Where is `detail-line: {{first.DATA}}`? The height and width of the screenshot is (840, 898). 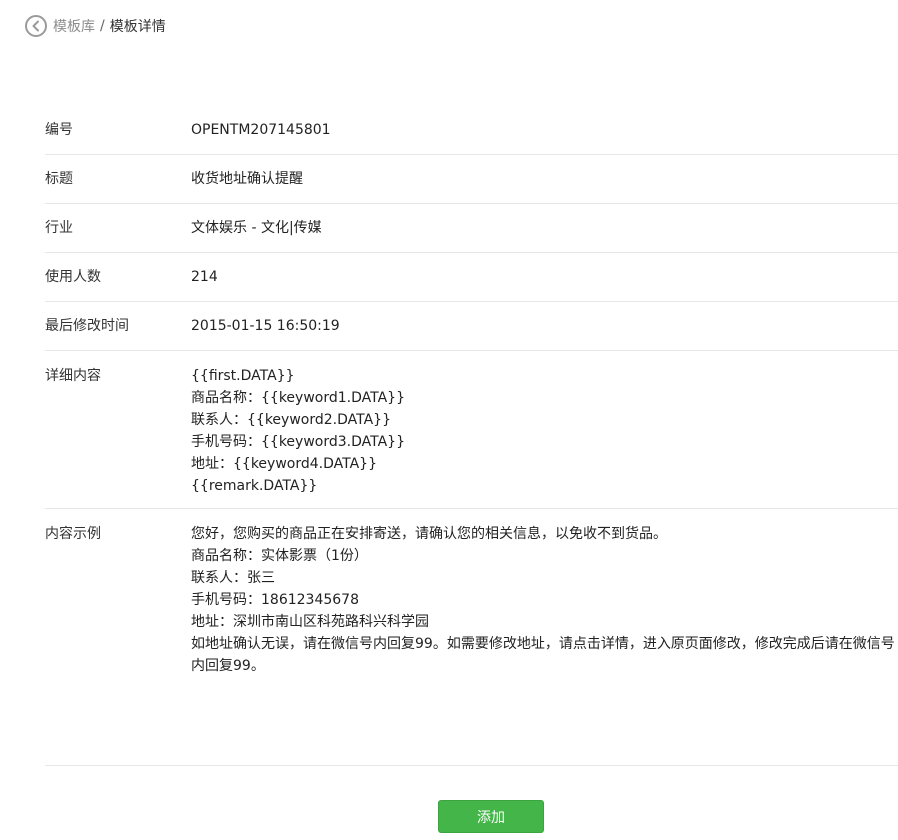 detail-line: {{first.DATA}} is located at coordinates (243, 376).